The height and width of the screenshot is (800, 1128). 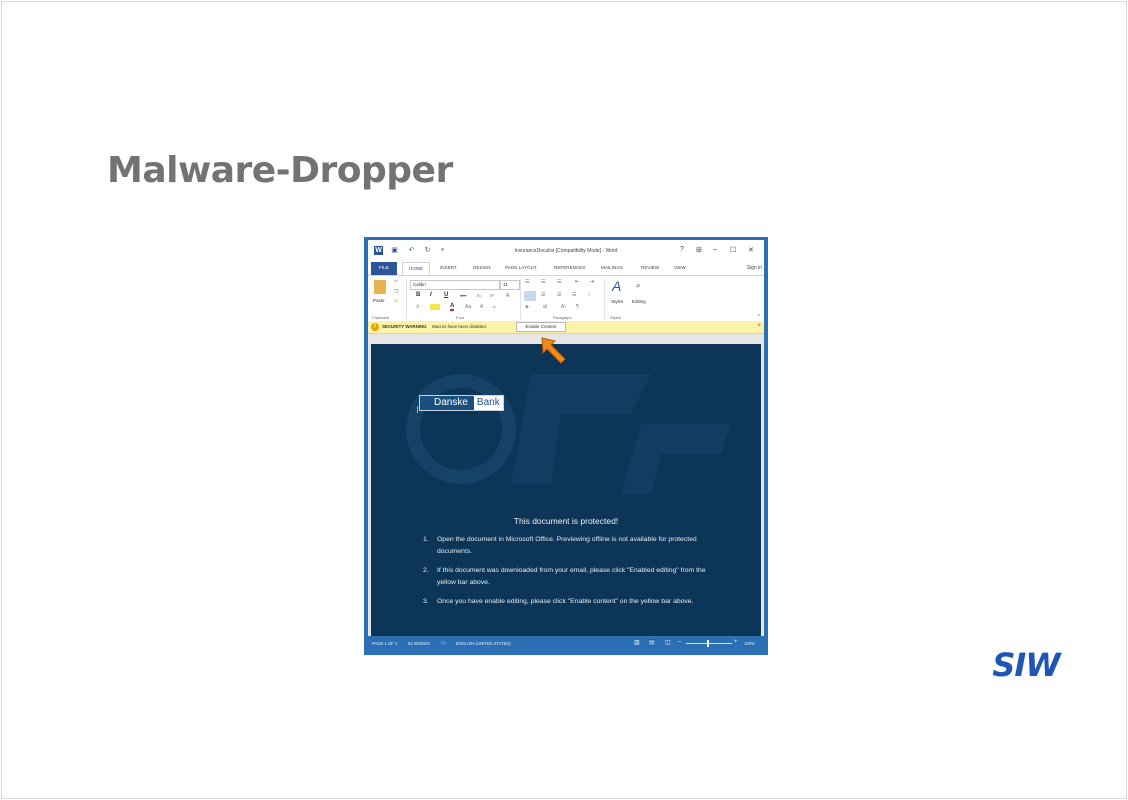 What do you see at coordinates (384, 268) in the screenshot?
I see `tab-file: FILE` at bounding box center [384, 268].